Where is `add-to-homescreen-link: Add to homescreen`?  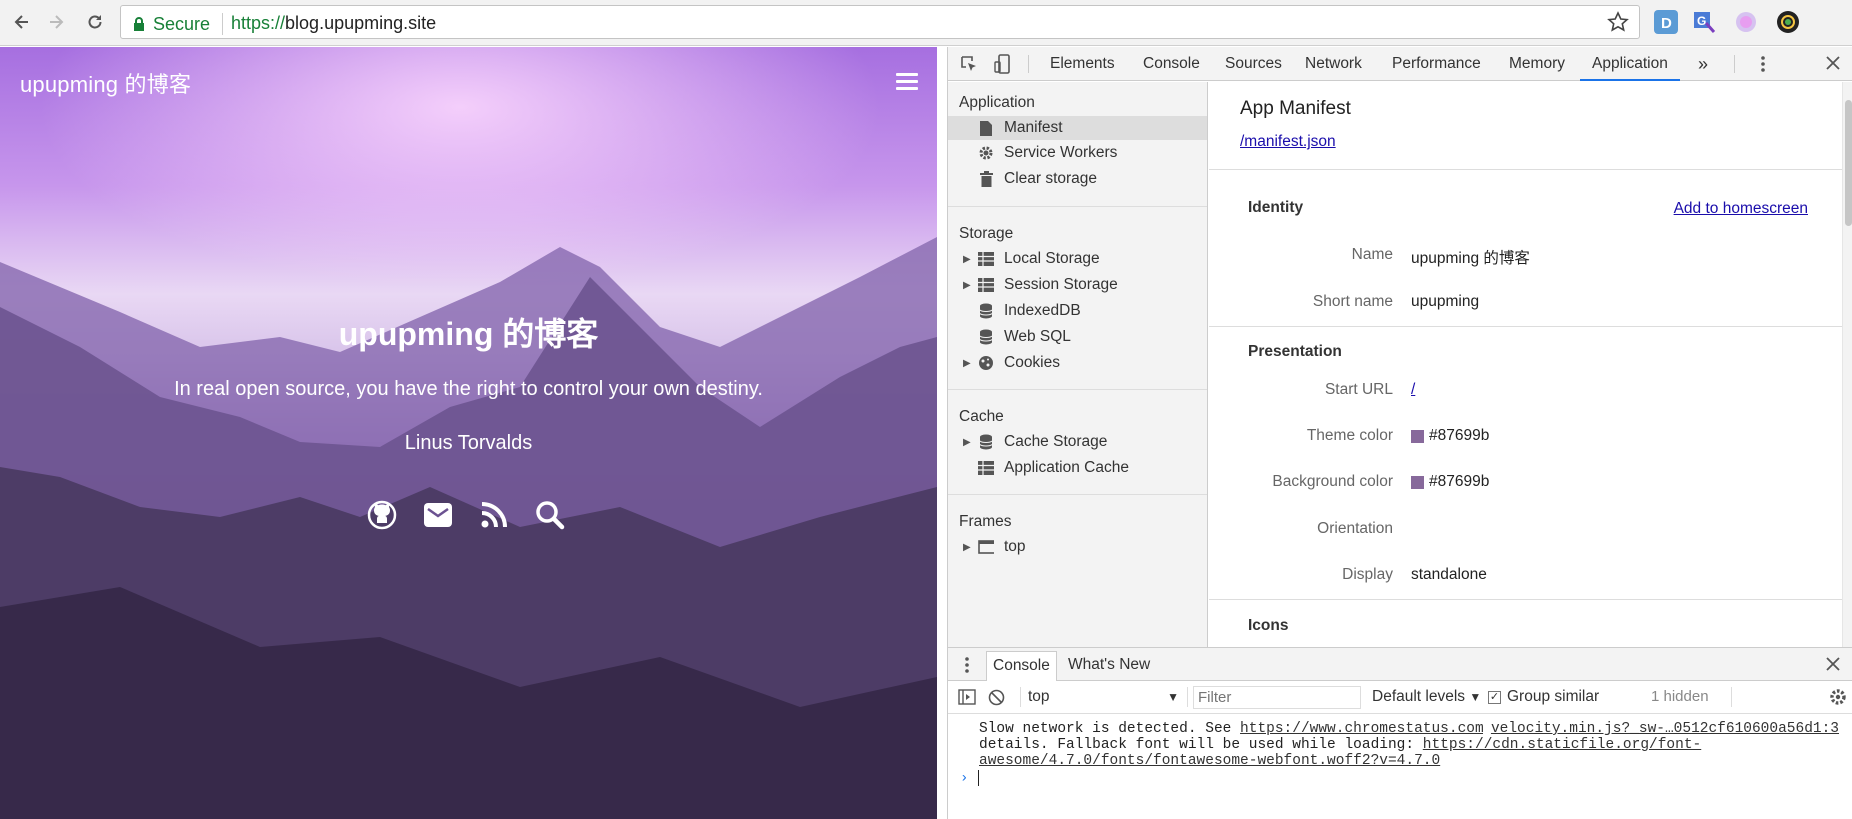
add-to-homescreen-link: Add to homescreen is located at coordinates (1741, 209).